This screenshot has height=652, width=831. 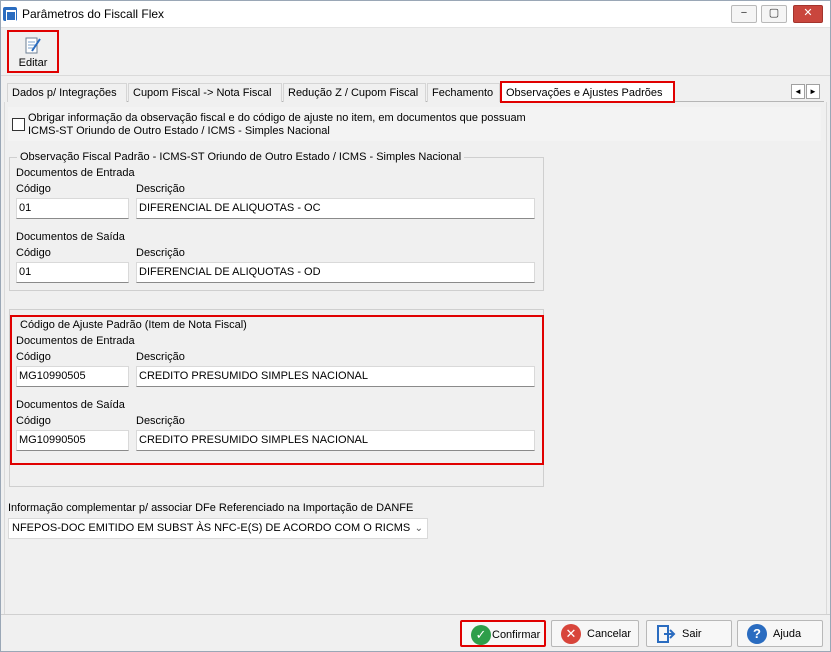 I want to click on check-icon: ✓, so click(x=481, y=635).